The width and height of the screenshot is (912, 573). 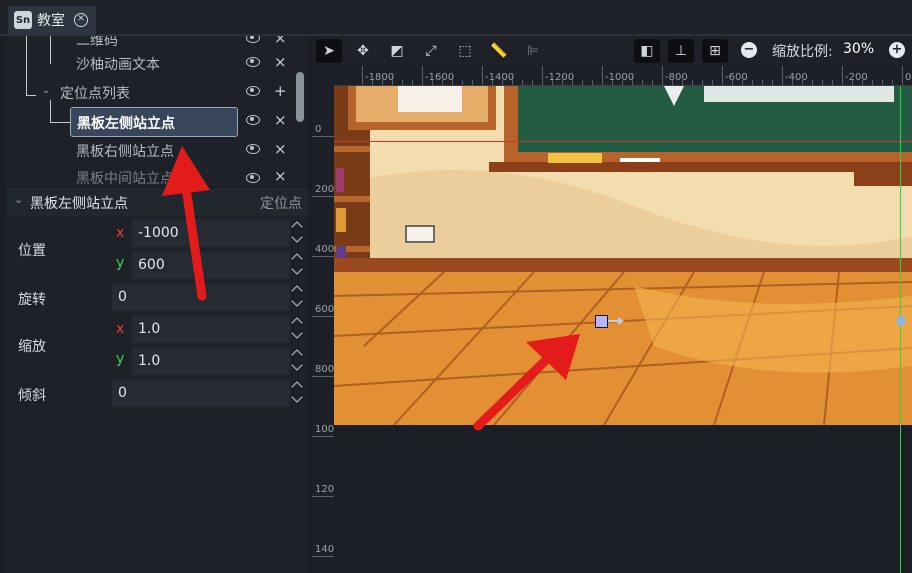 What do you see at coordinates (715, 51) in the screenshot?
I see `add-frame-icon: ⊞` at bounding box center [715, 51].